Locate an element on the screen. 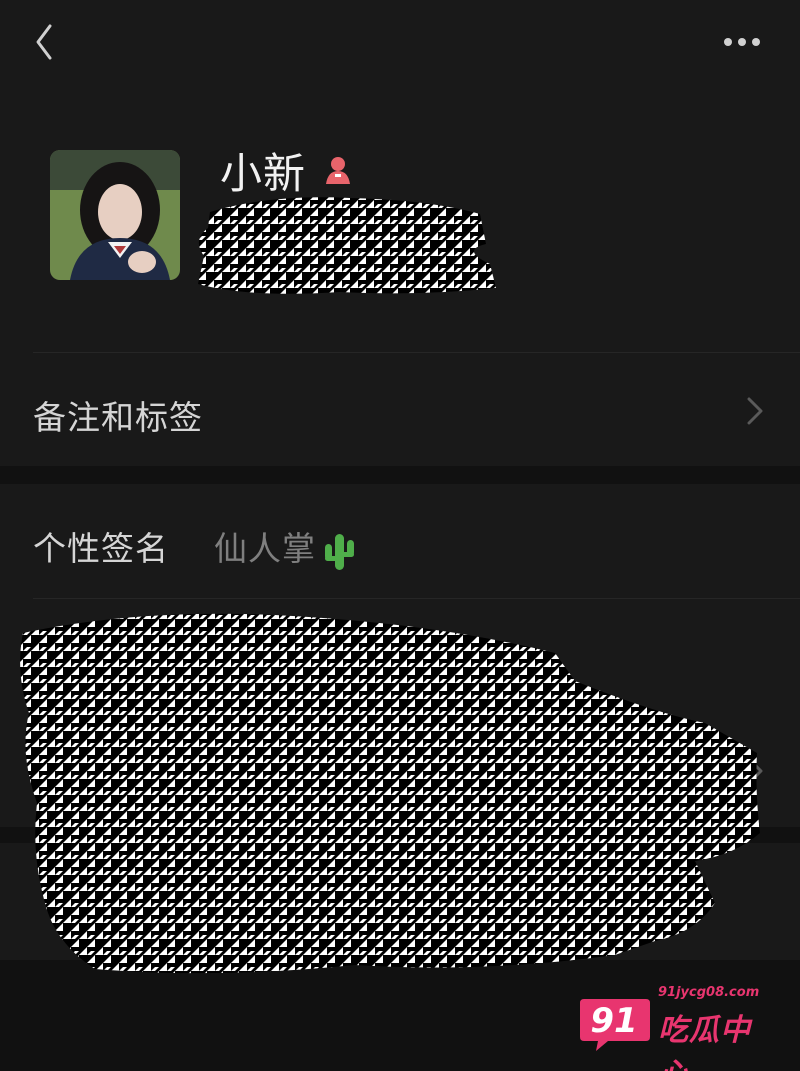 The image size is (800, 1071). more-button is located at coordinates (744, 42).